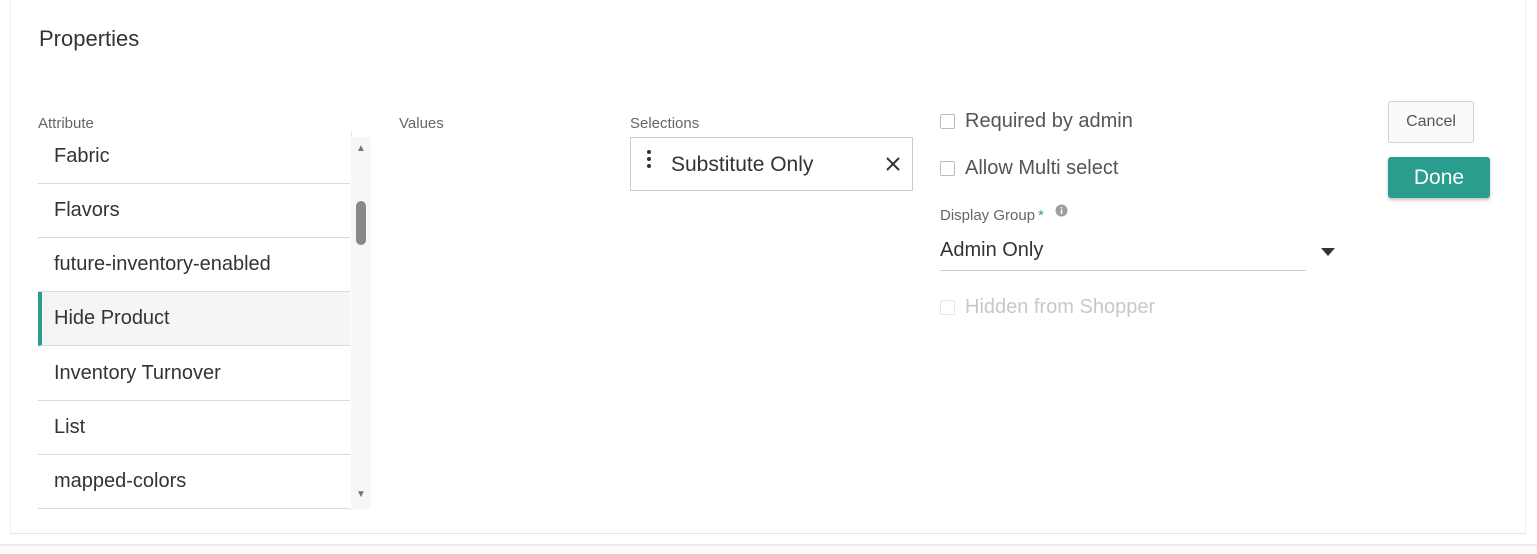 The image size is (1537, 554). Describe the element at coordinates (1328, 250) in the screenshot. I see `caret-down-icon` at that location.